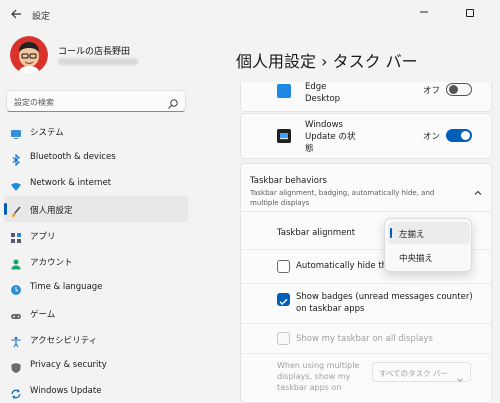  I want to click on dropdown-option-label: 中央揃え, so click(416, 259).